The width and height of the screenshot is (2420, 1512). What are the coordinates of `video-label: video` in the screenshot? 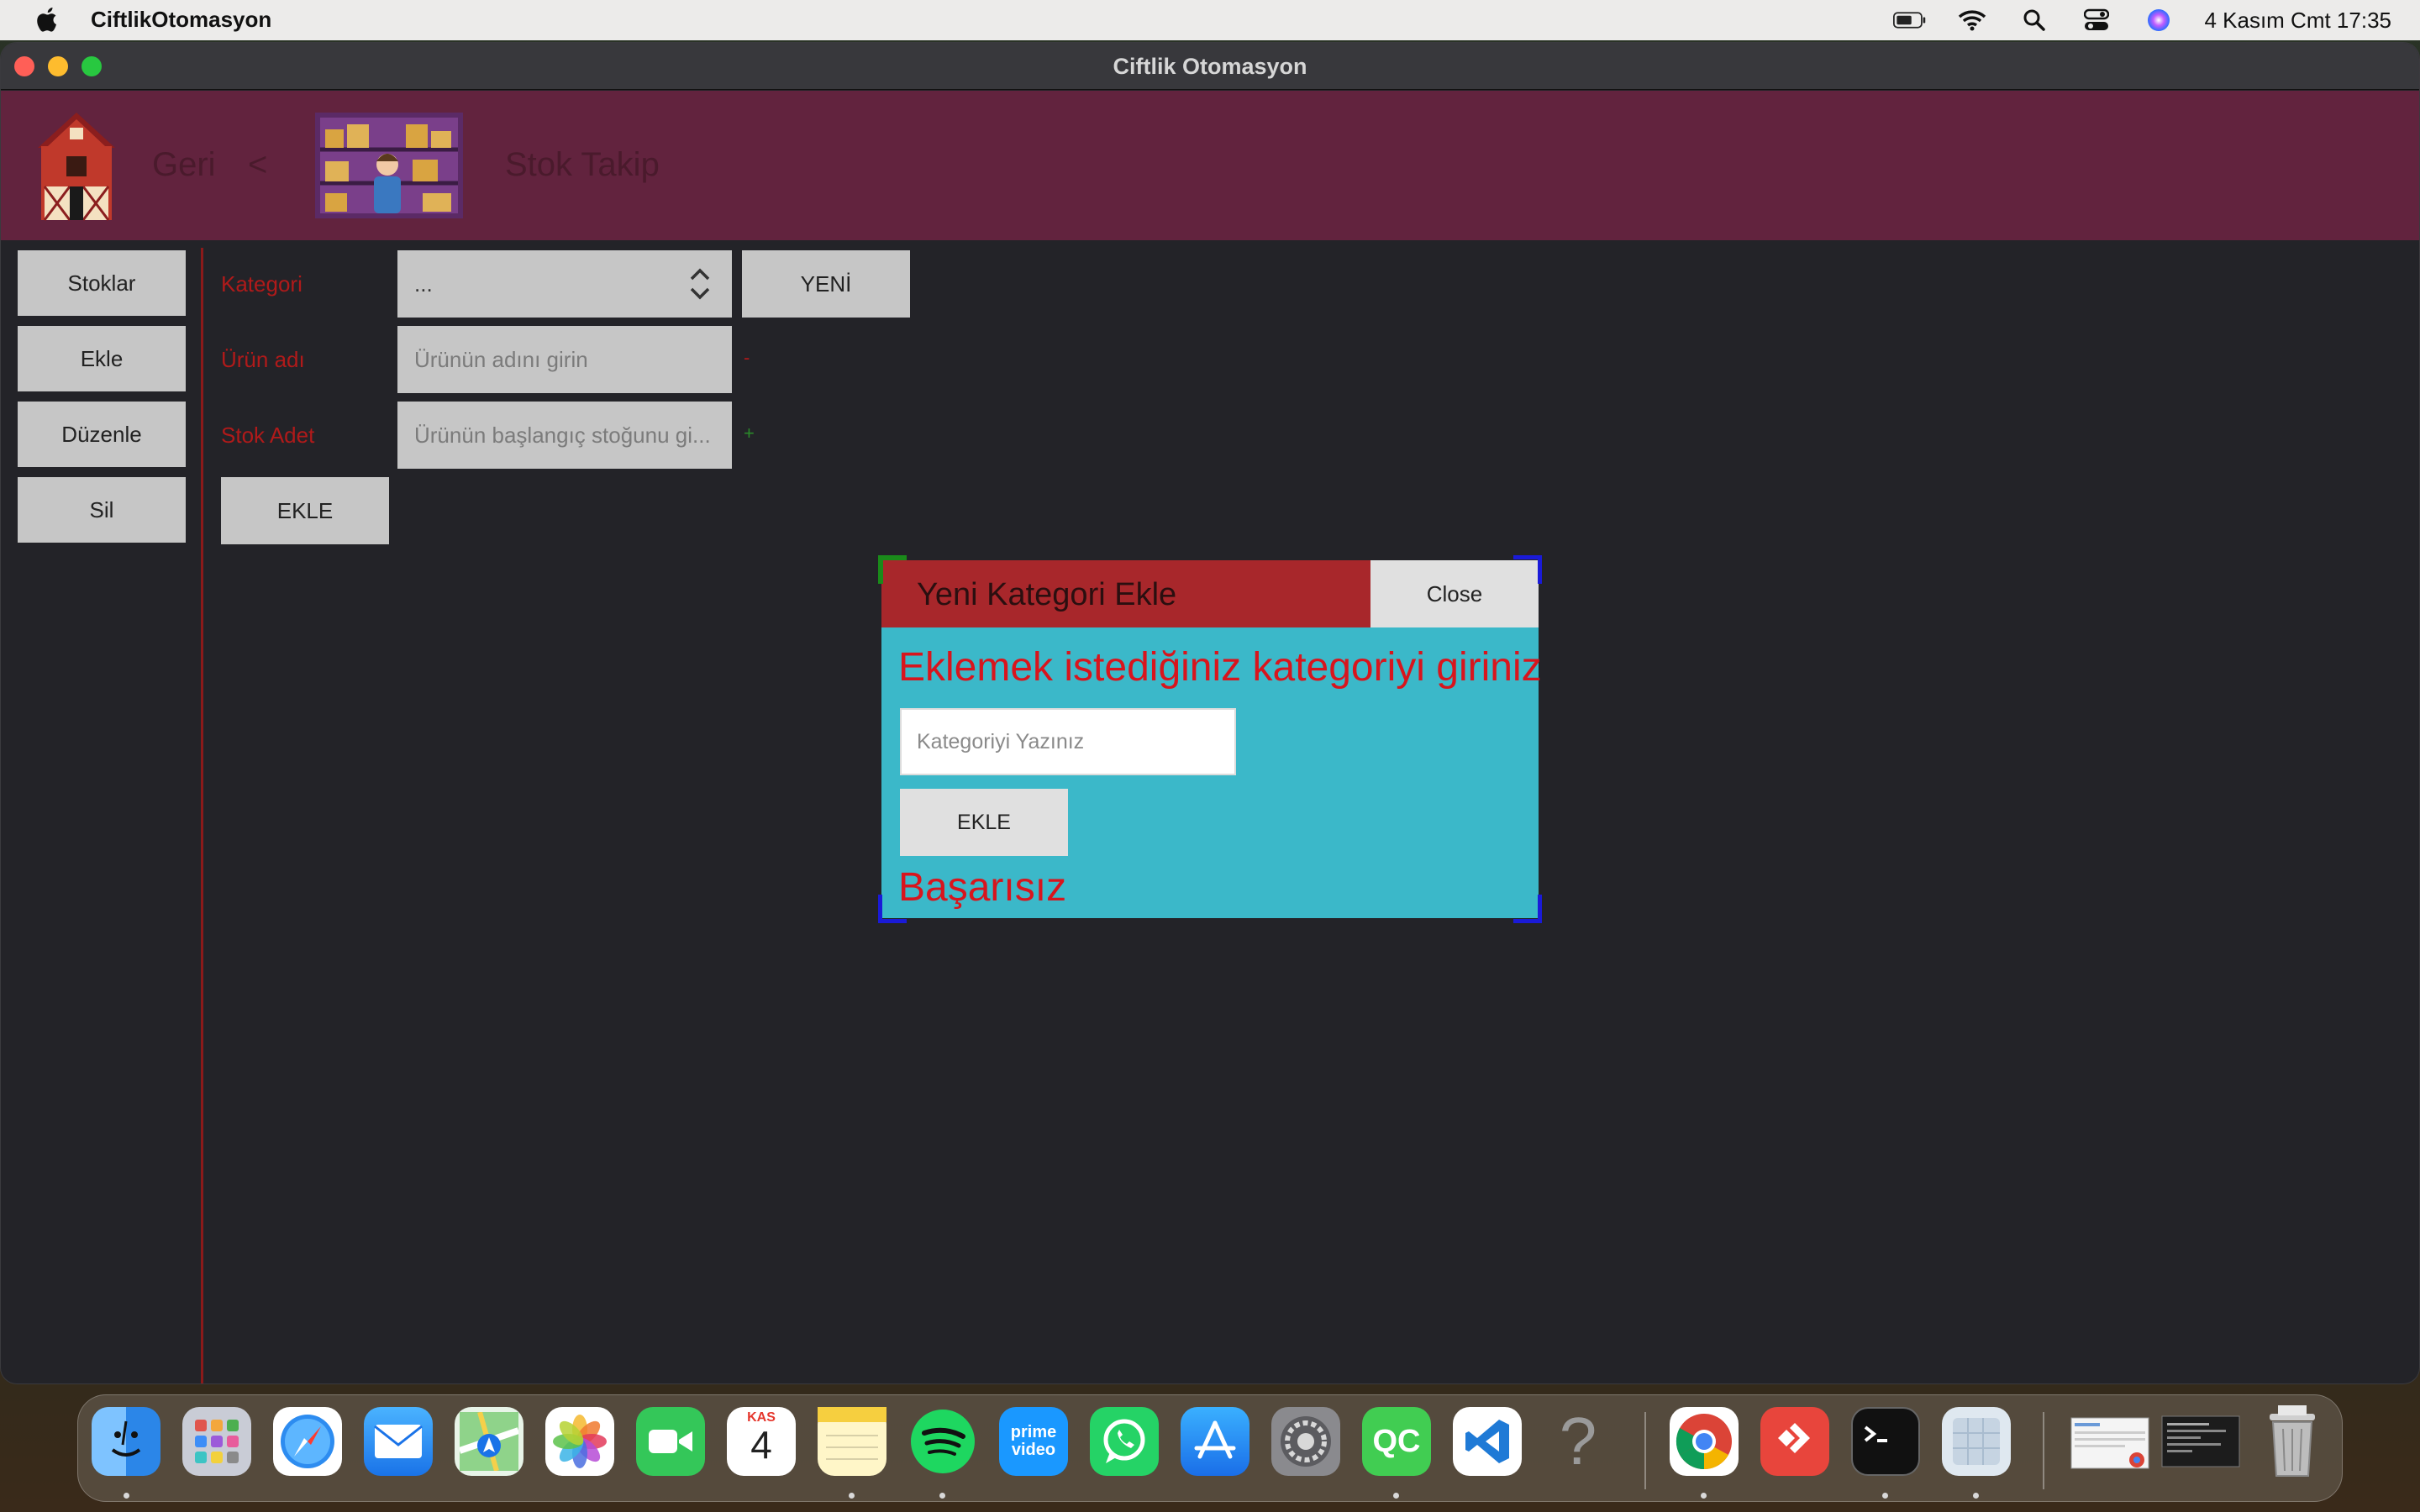 It's located at (1033, 1450).